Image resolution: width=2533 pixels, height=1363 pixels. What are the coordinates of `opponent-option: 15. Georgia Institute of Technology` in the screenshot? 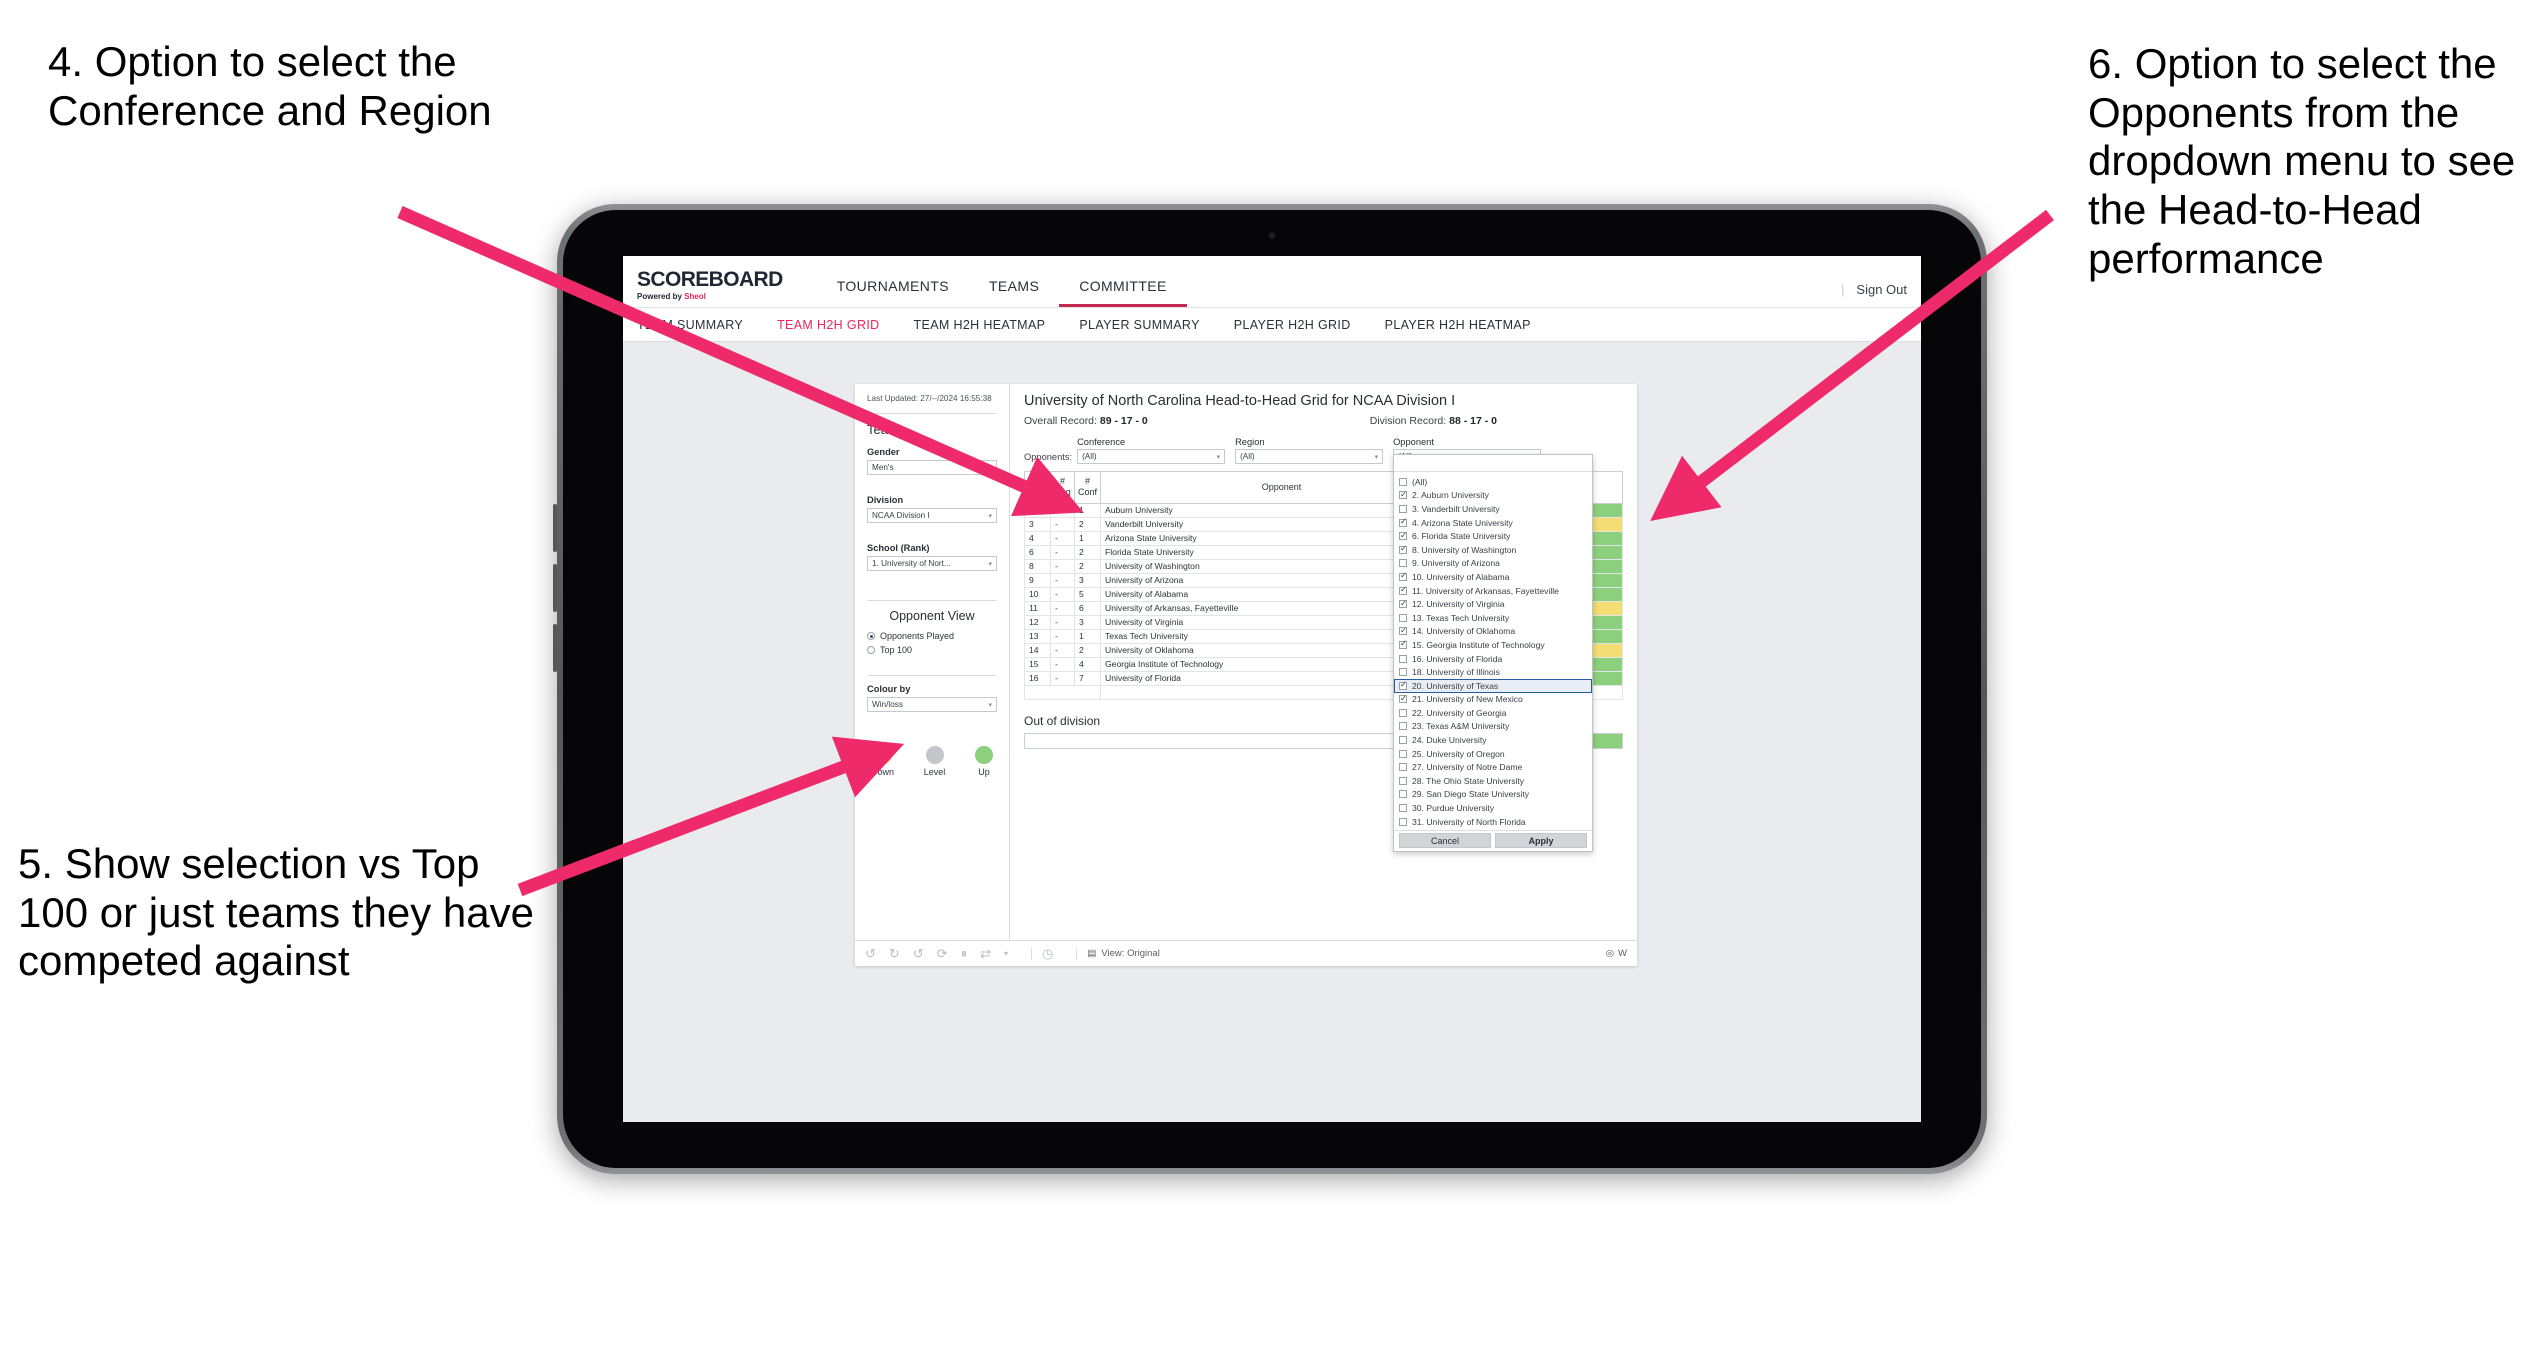 It's located at (1493, 645).